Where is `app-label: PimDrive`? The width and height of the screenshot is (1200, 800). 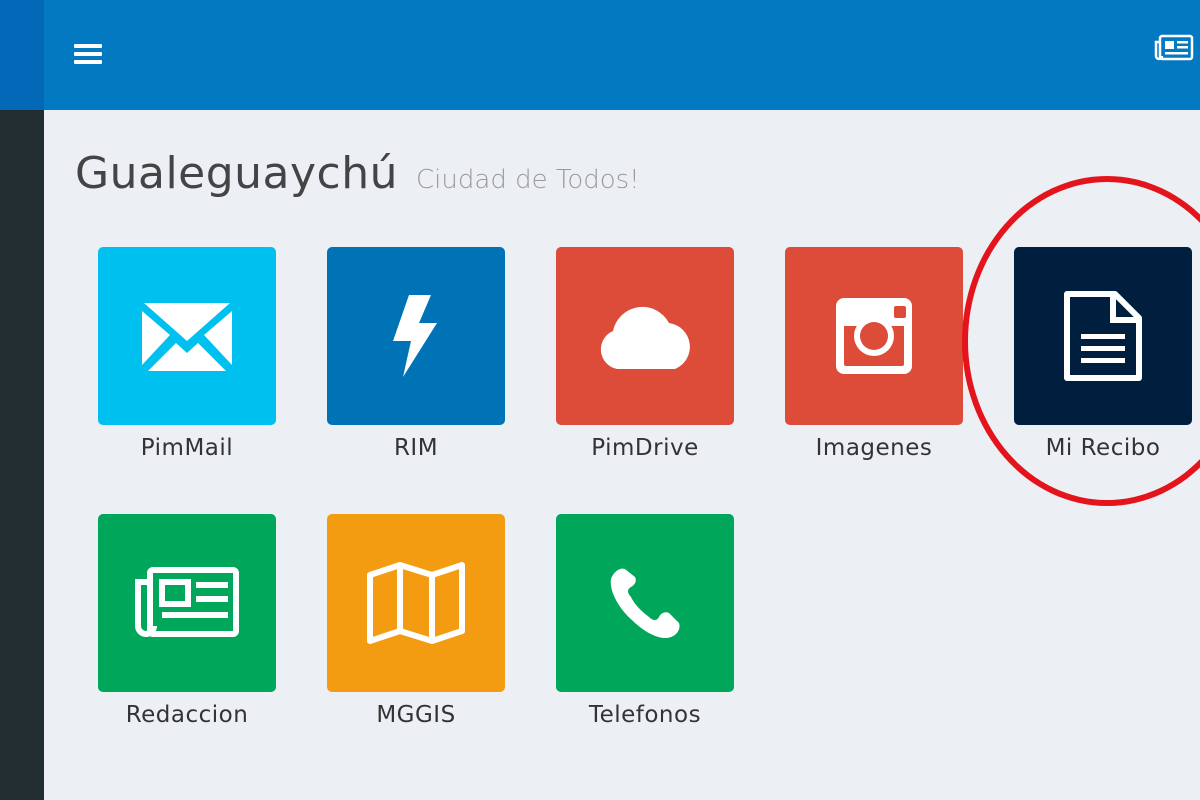
app-label: PimDrive is located at coordinates (645, 448).